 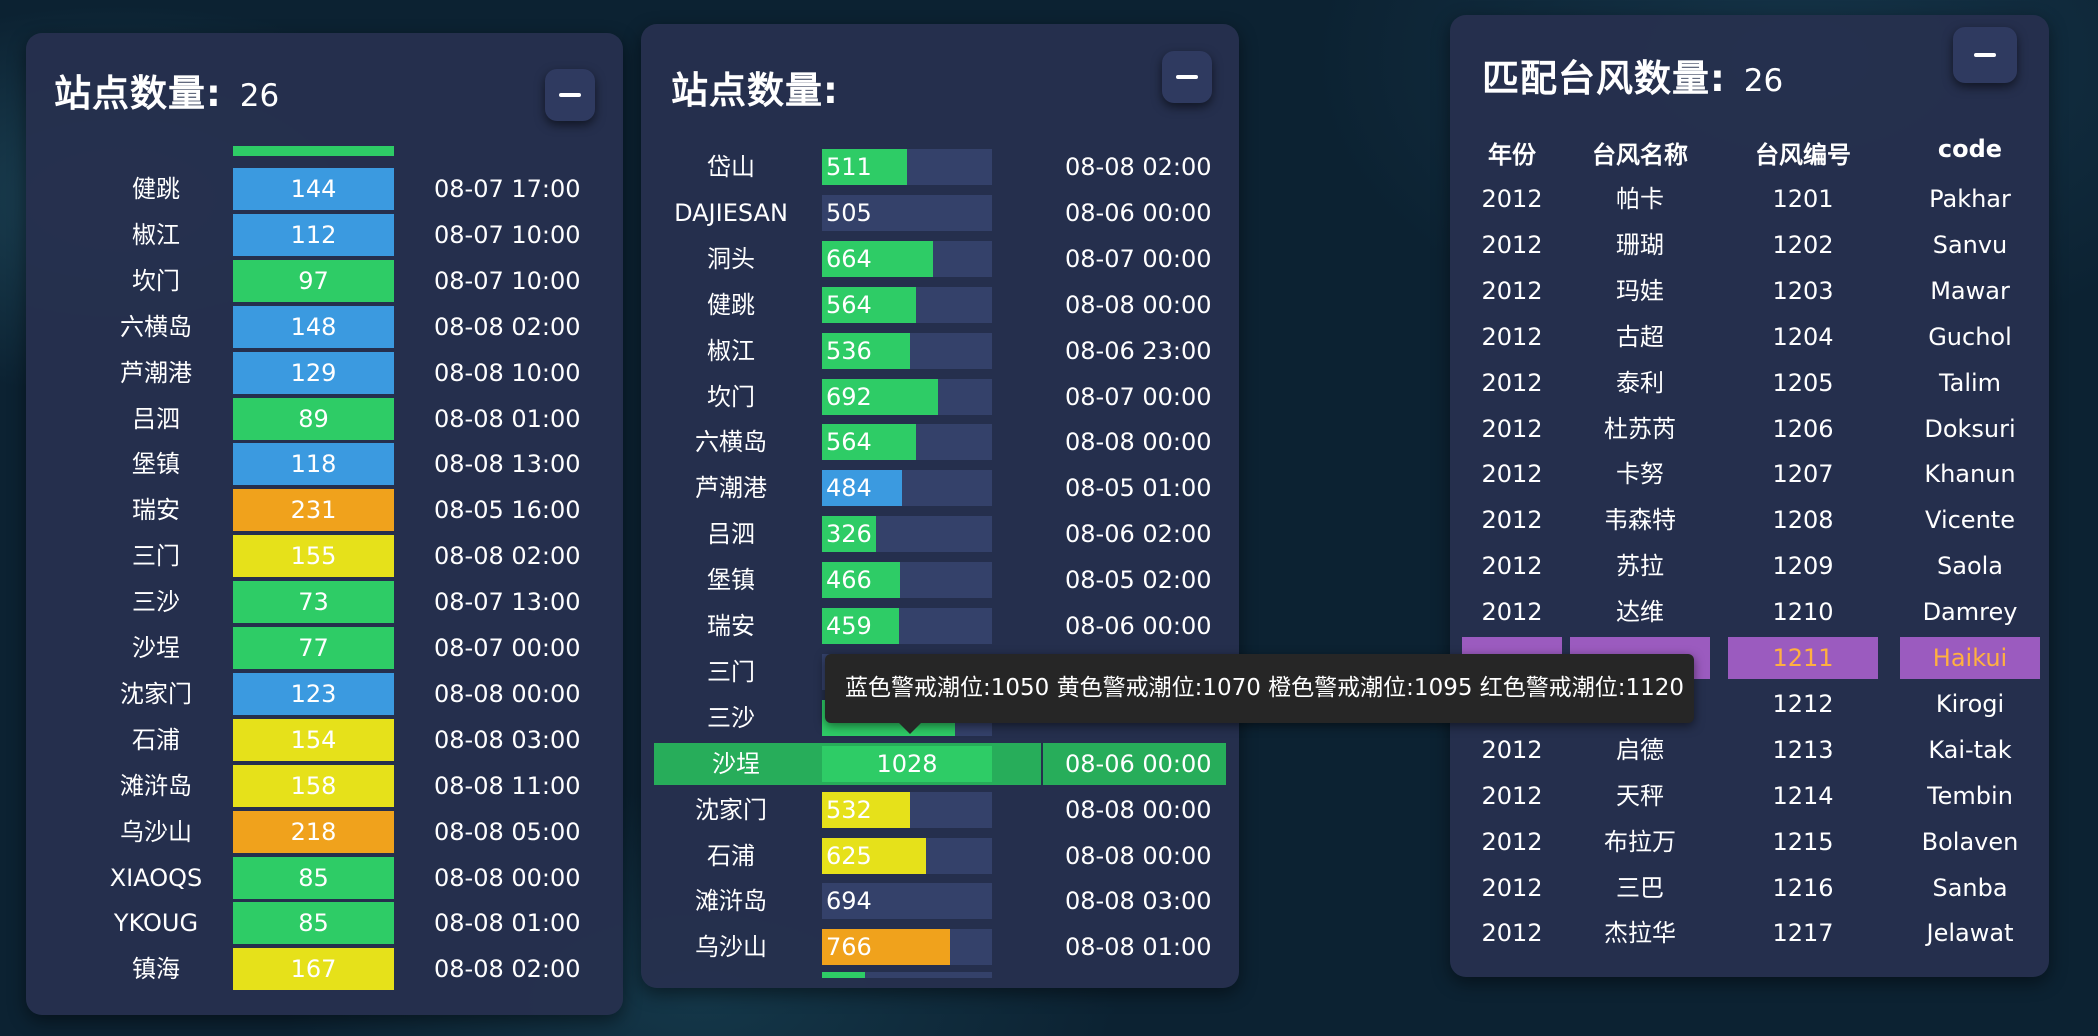 I want to click on station-name: 坎门, so click(x=156, y=280).